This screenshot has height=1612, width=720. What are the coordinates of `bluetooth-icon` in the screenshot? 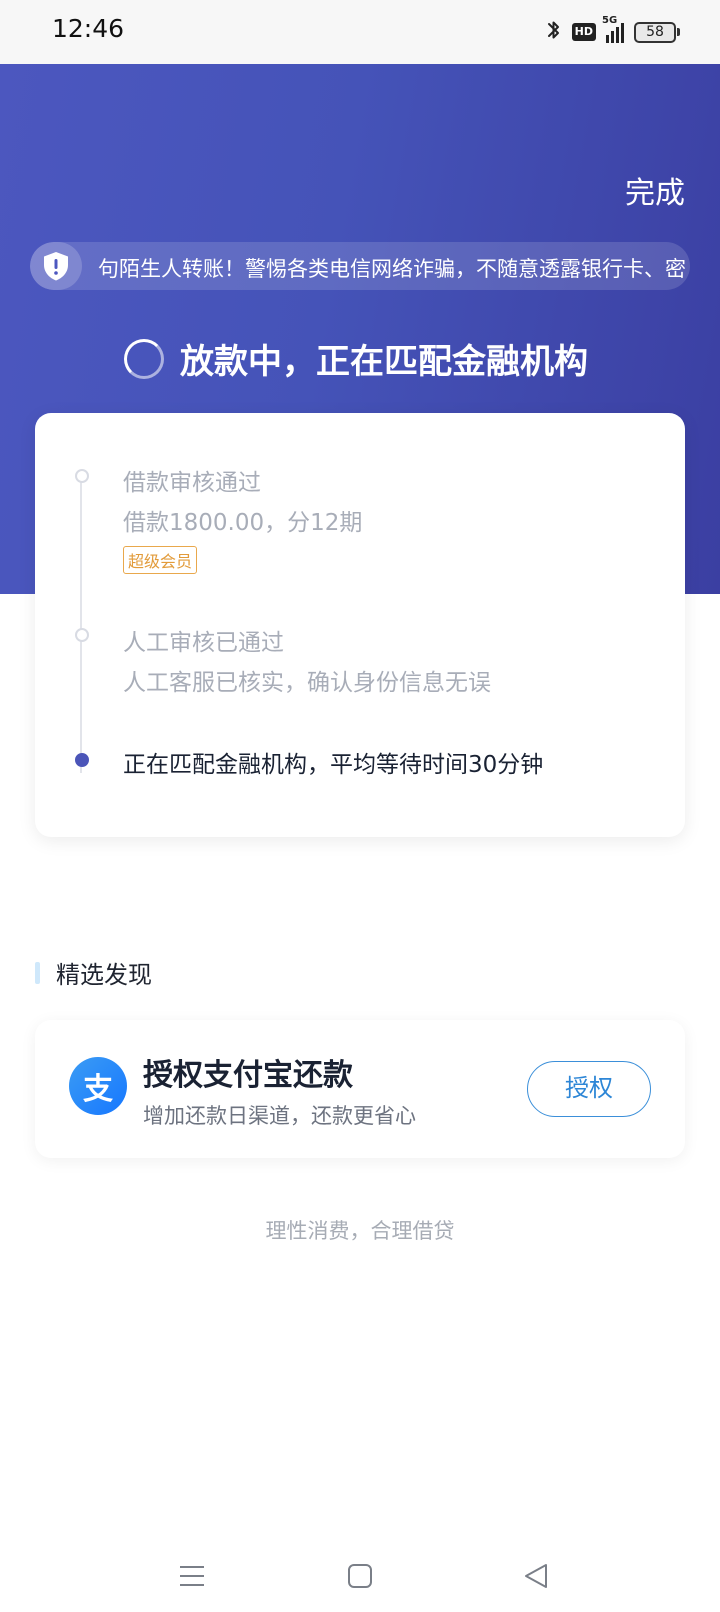 It's located at (554, 32).